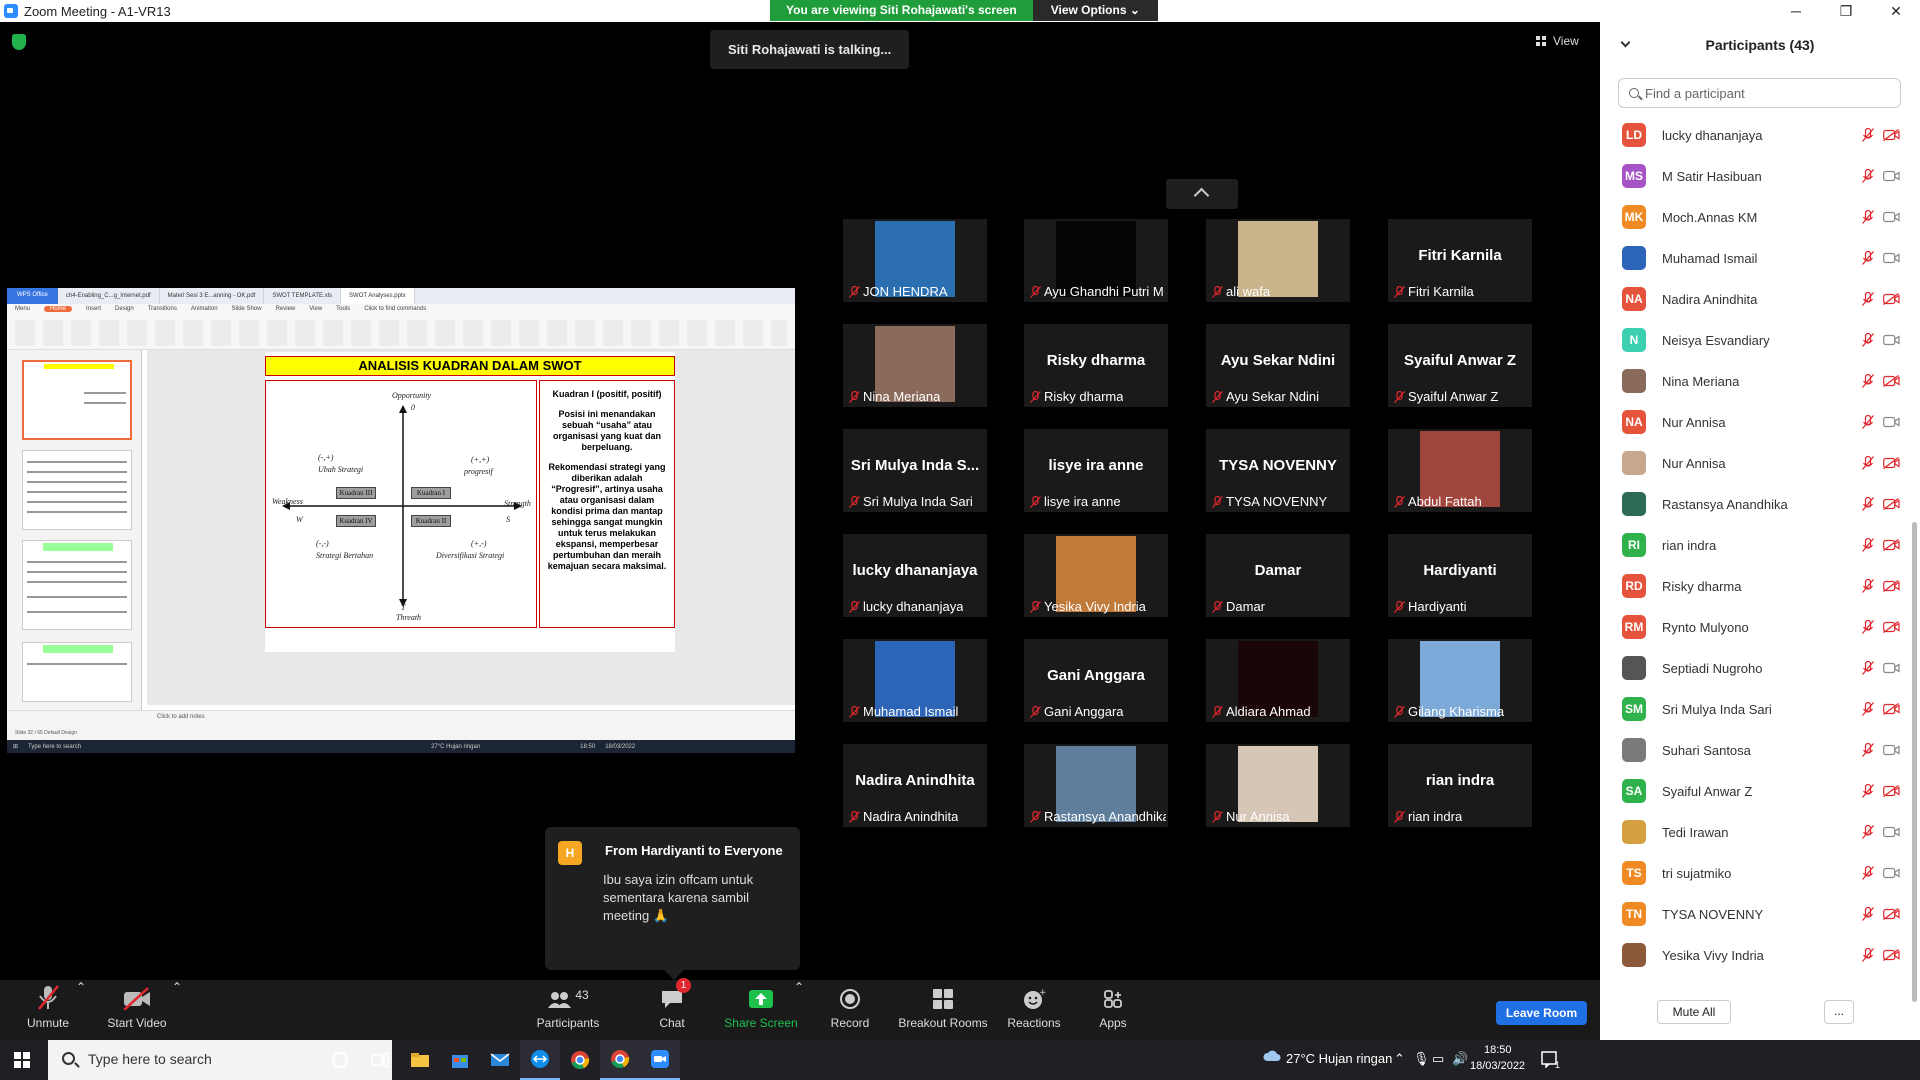 The image size is (1920, 1080). I want to click on video-tile: lisye ira anne lisye ira anne, so click(1096, 470).